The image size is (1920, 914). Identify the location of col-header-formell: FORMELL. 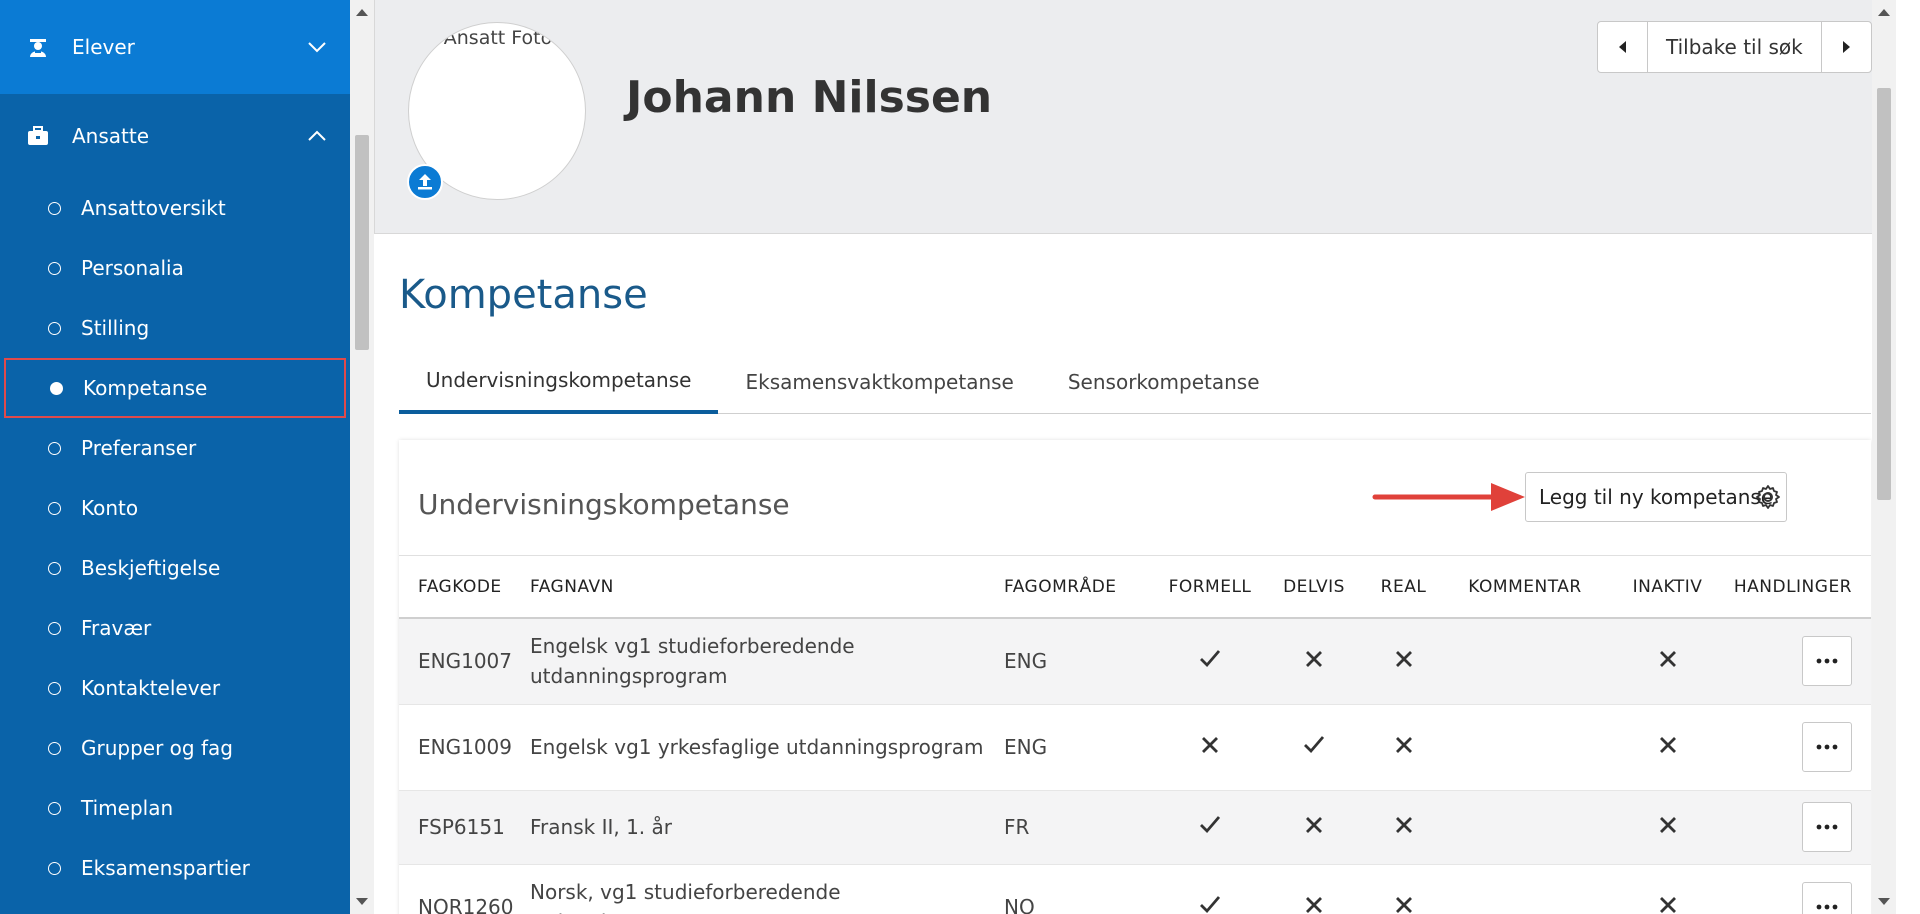
(1210, 587).